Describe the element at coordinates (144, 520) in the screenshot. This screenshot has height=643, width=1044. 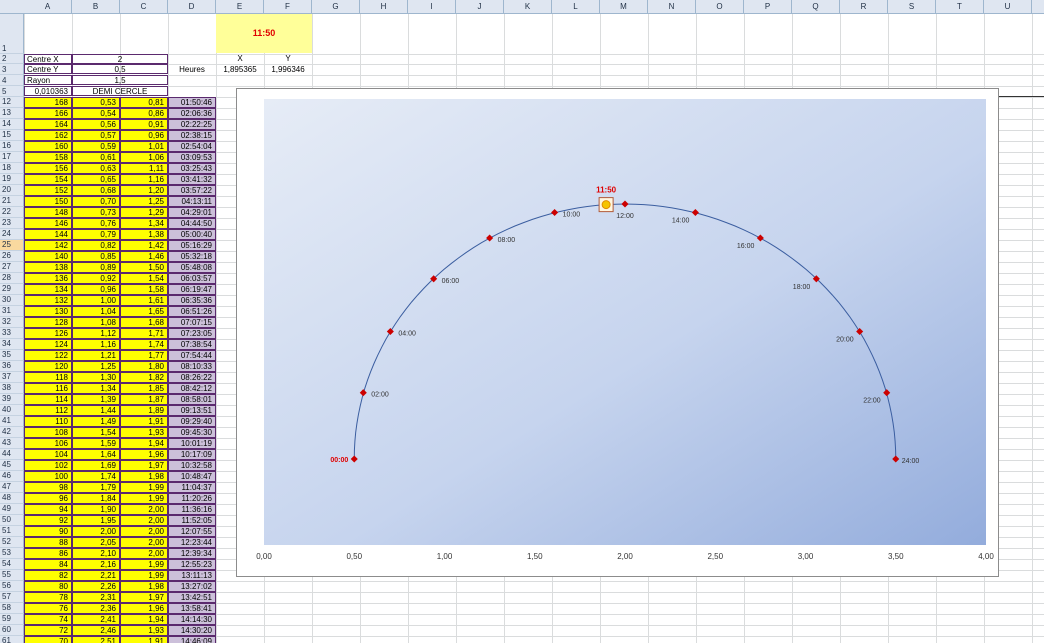
I see `cell-c50: 2,00` at that location.